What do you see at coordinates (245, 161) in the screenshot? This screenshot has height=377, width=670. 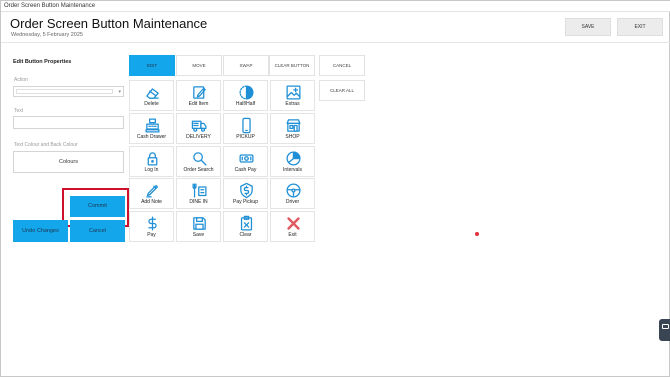 I see `tile-cash-pay: Cash Pay` at bounding box center [245, 161].